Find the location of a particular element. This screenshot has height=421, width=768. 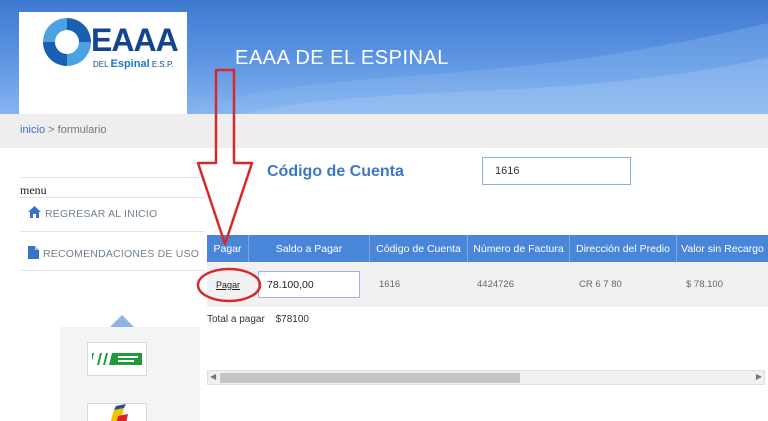

logo: EAAA DEL Espinal E.S.P. is located at coordinates (103, 63).